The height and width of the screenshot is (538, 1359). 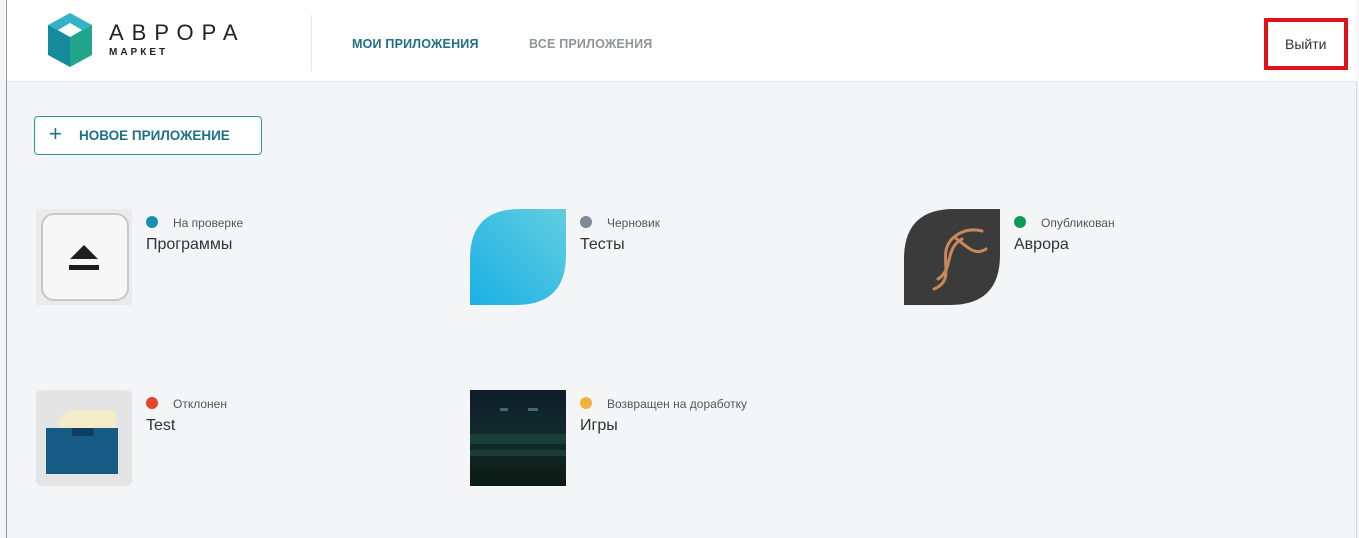 What do you see at coordinates (70, 40) in the screenshot?
I see `cube-logo-icon` at bounding box center [70, 40].